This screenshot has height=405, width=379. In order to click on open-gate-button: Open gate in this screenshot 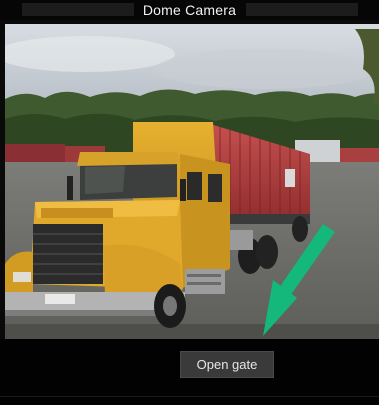, I will do `click(227, 364)`.